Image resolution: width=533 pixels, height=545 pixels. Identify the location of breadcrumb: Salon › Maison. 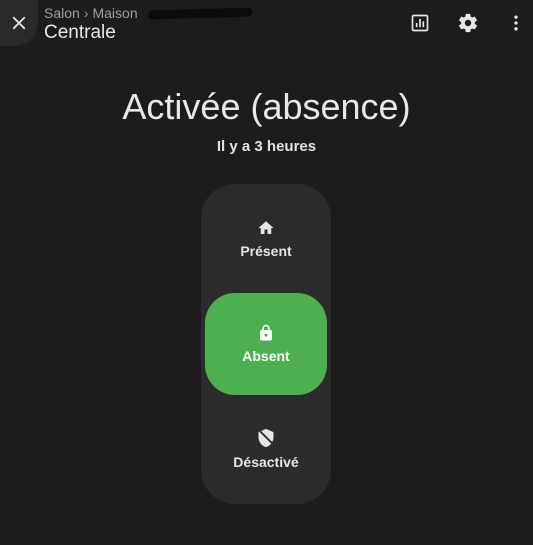
(148, 13).